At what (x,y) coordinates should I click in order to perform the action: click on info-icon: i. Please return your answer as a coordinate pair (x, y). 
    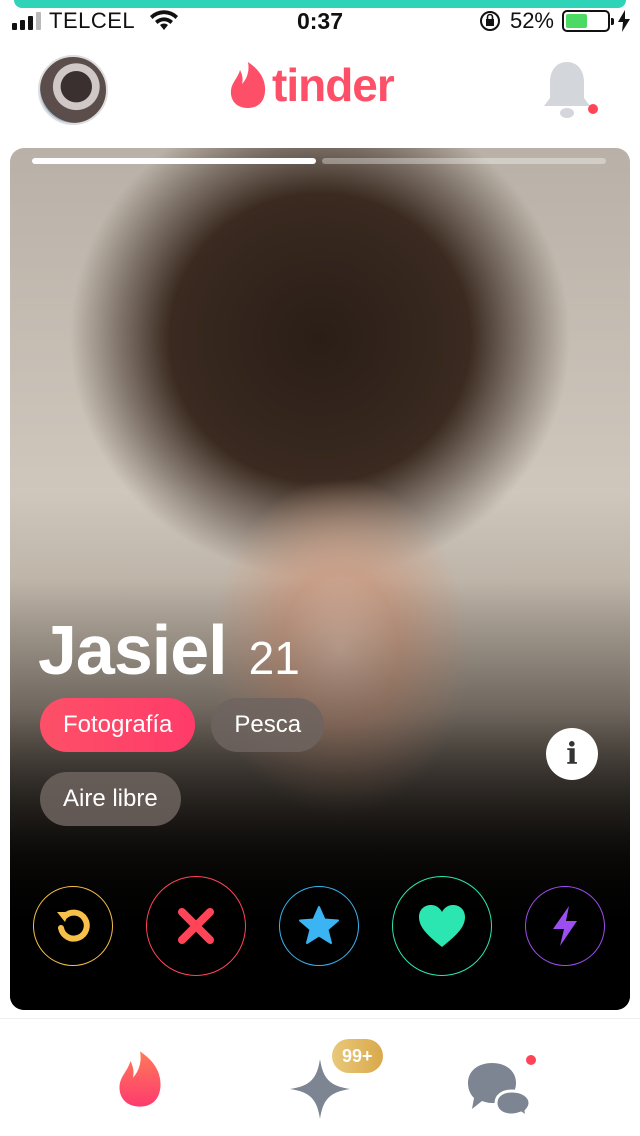
    Looking at the image, I should click on (572, 754).